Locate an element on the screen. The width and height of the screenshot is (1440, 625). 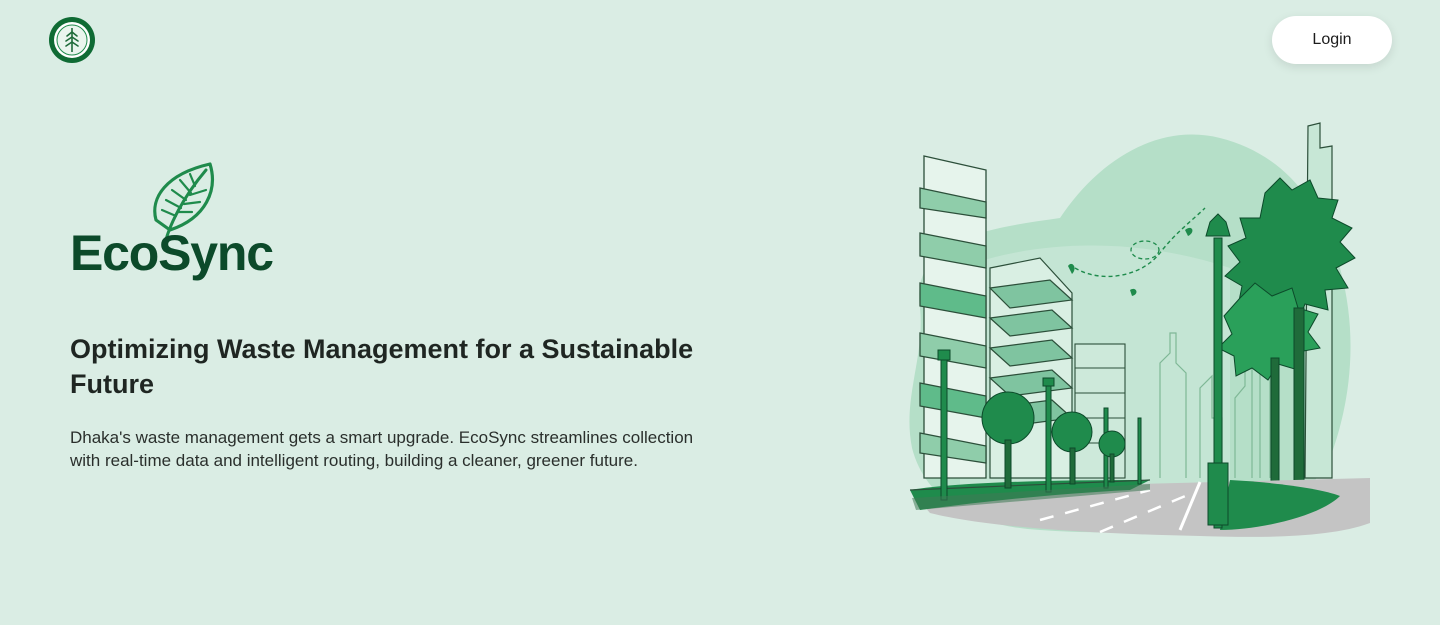
login-button: Login is located at coordinates (1332, 40).